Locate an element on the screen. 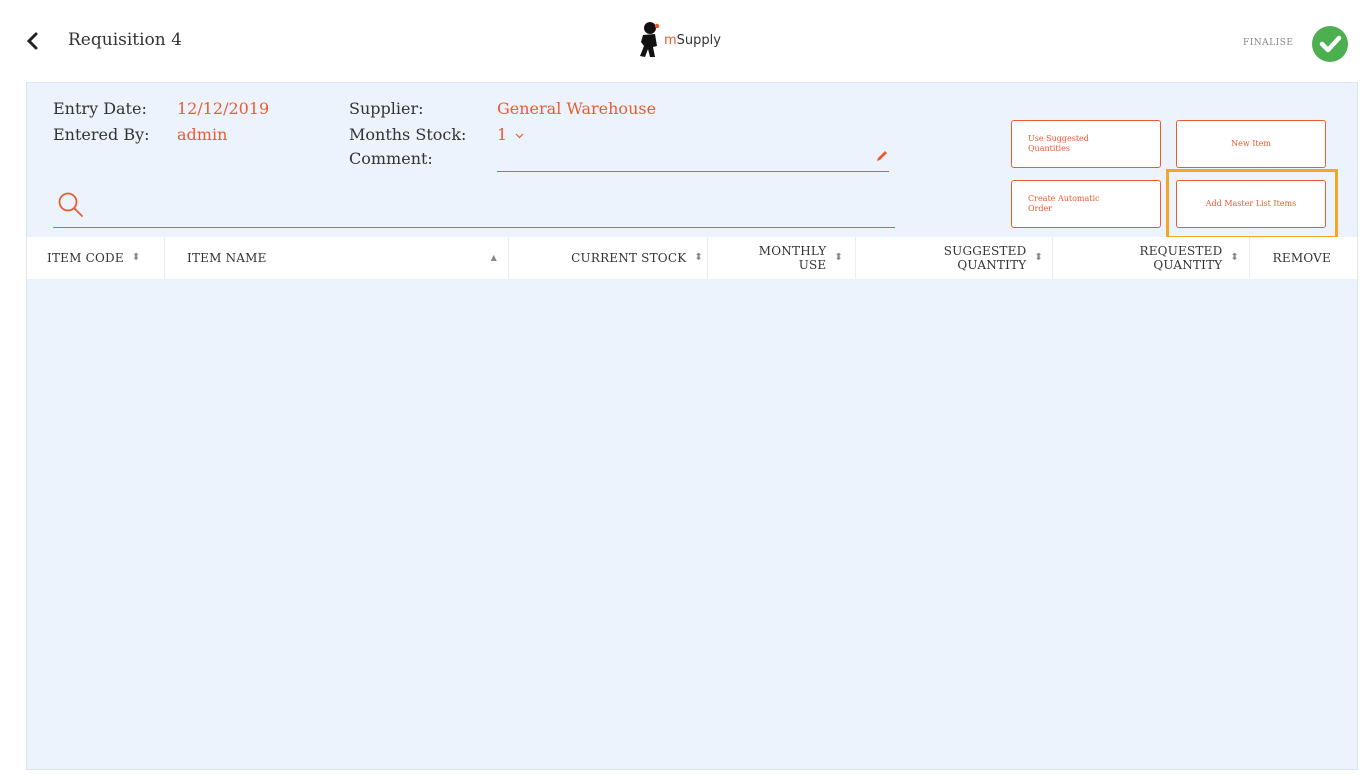 This screenshot has width=1370, height=776. search-underline is located at coordinates (474, 227).